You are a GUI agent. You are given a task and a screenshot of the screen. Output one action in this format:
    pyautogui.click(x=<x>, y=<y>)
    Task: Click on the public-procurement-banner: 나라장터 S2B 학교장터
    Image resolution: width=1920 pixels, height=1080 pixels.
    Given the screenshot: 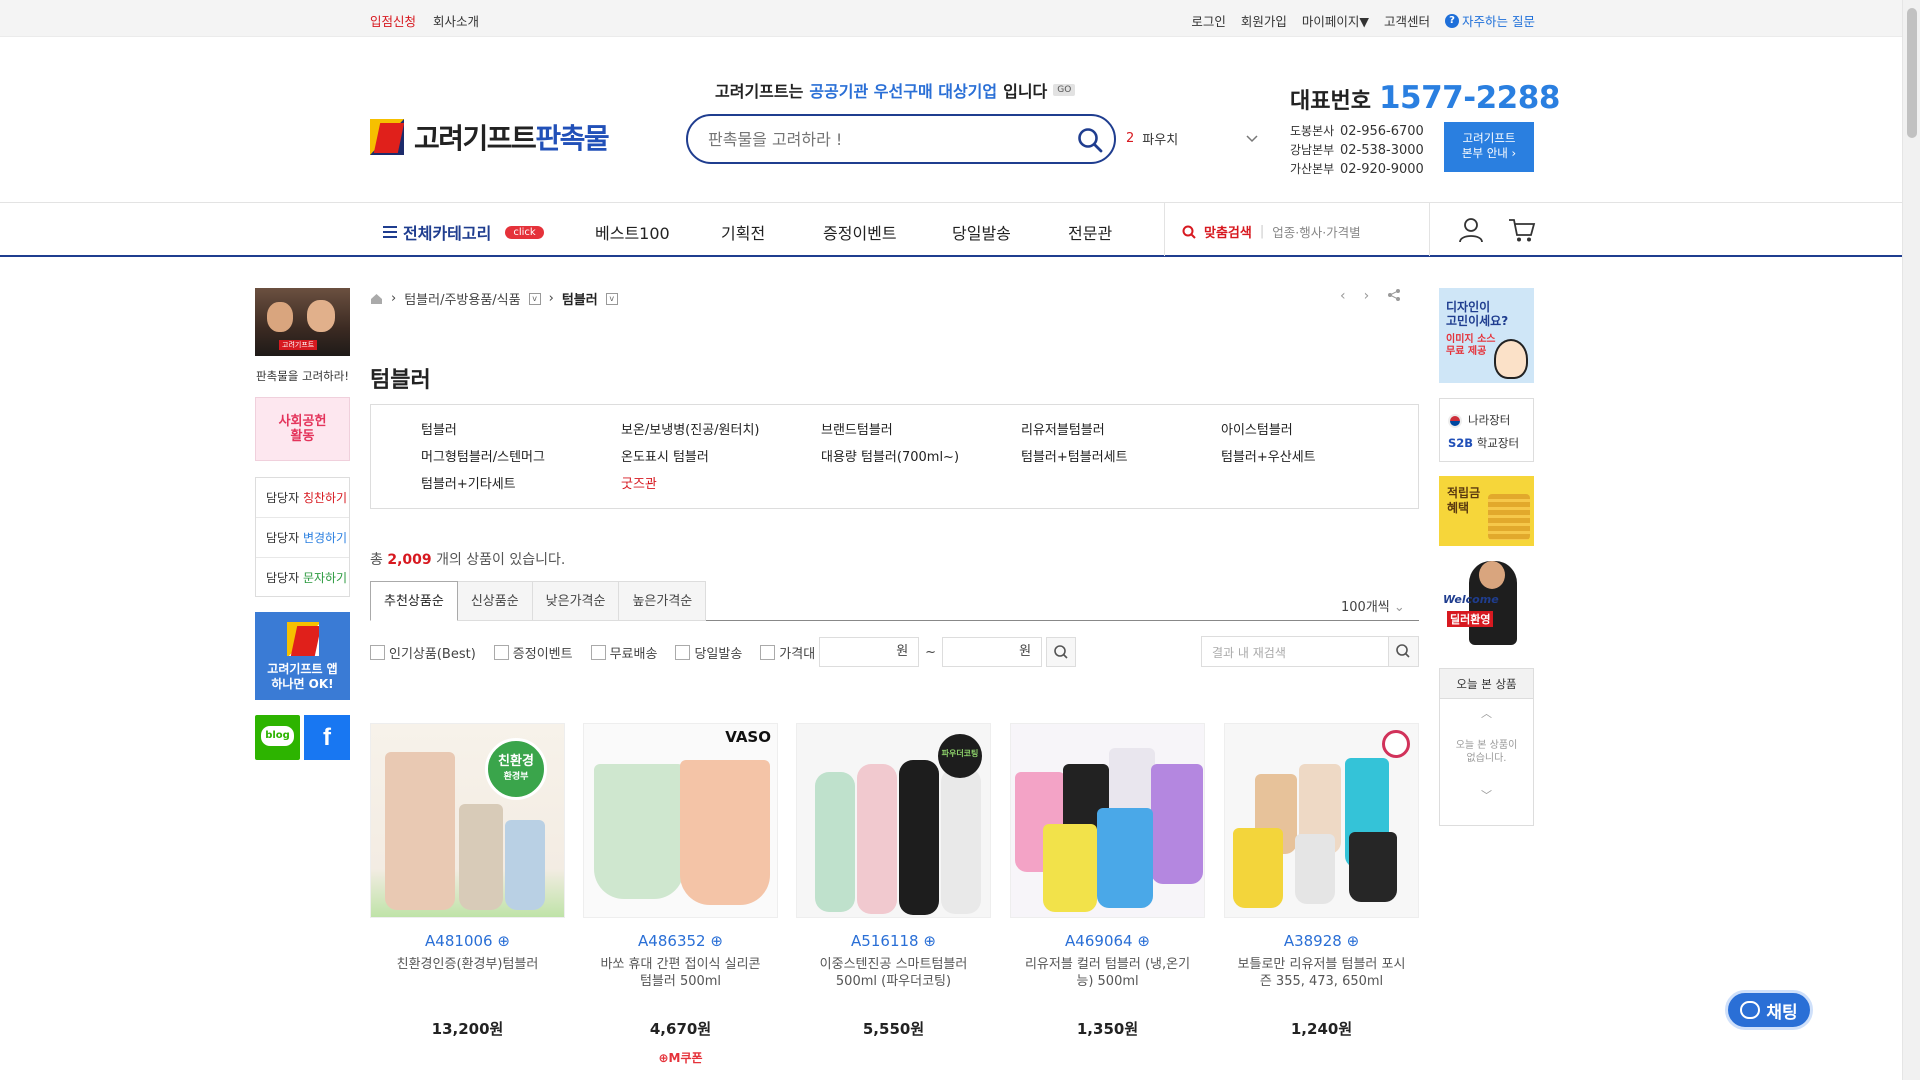 What is the action you would take?
    pyautogui.click(x=1486, y=430)
    